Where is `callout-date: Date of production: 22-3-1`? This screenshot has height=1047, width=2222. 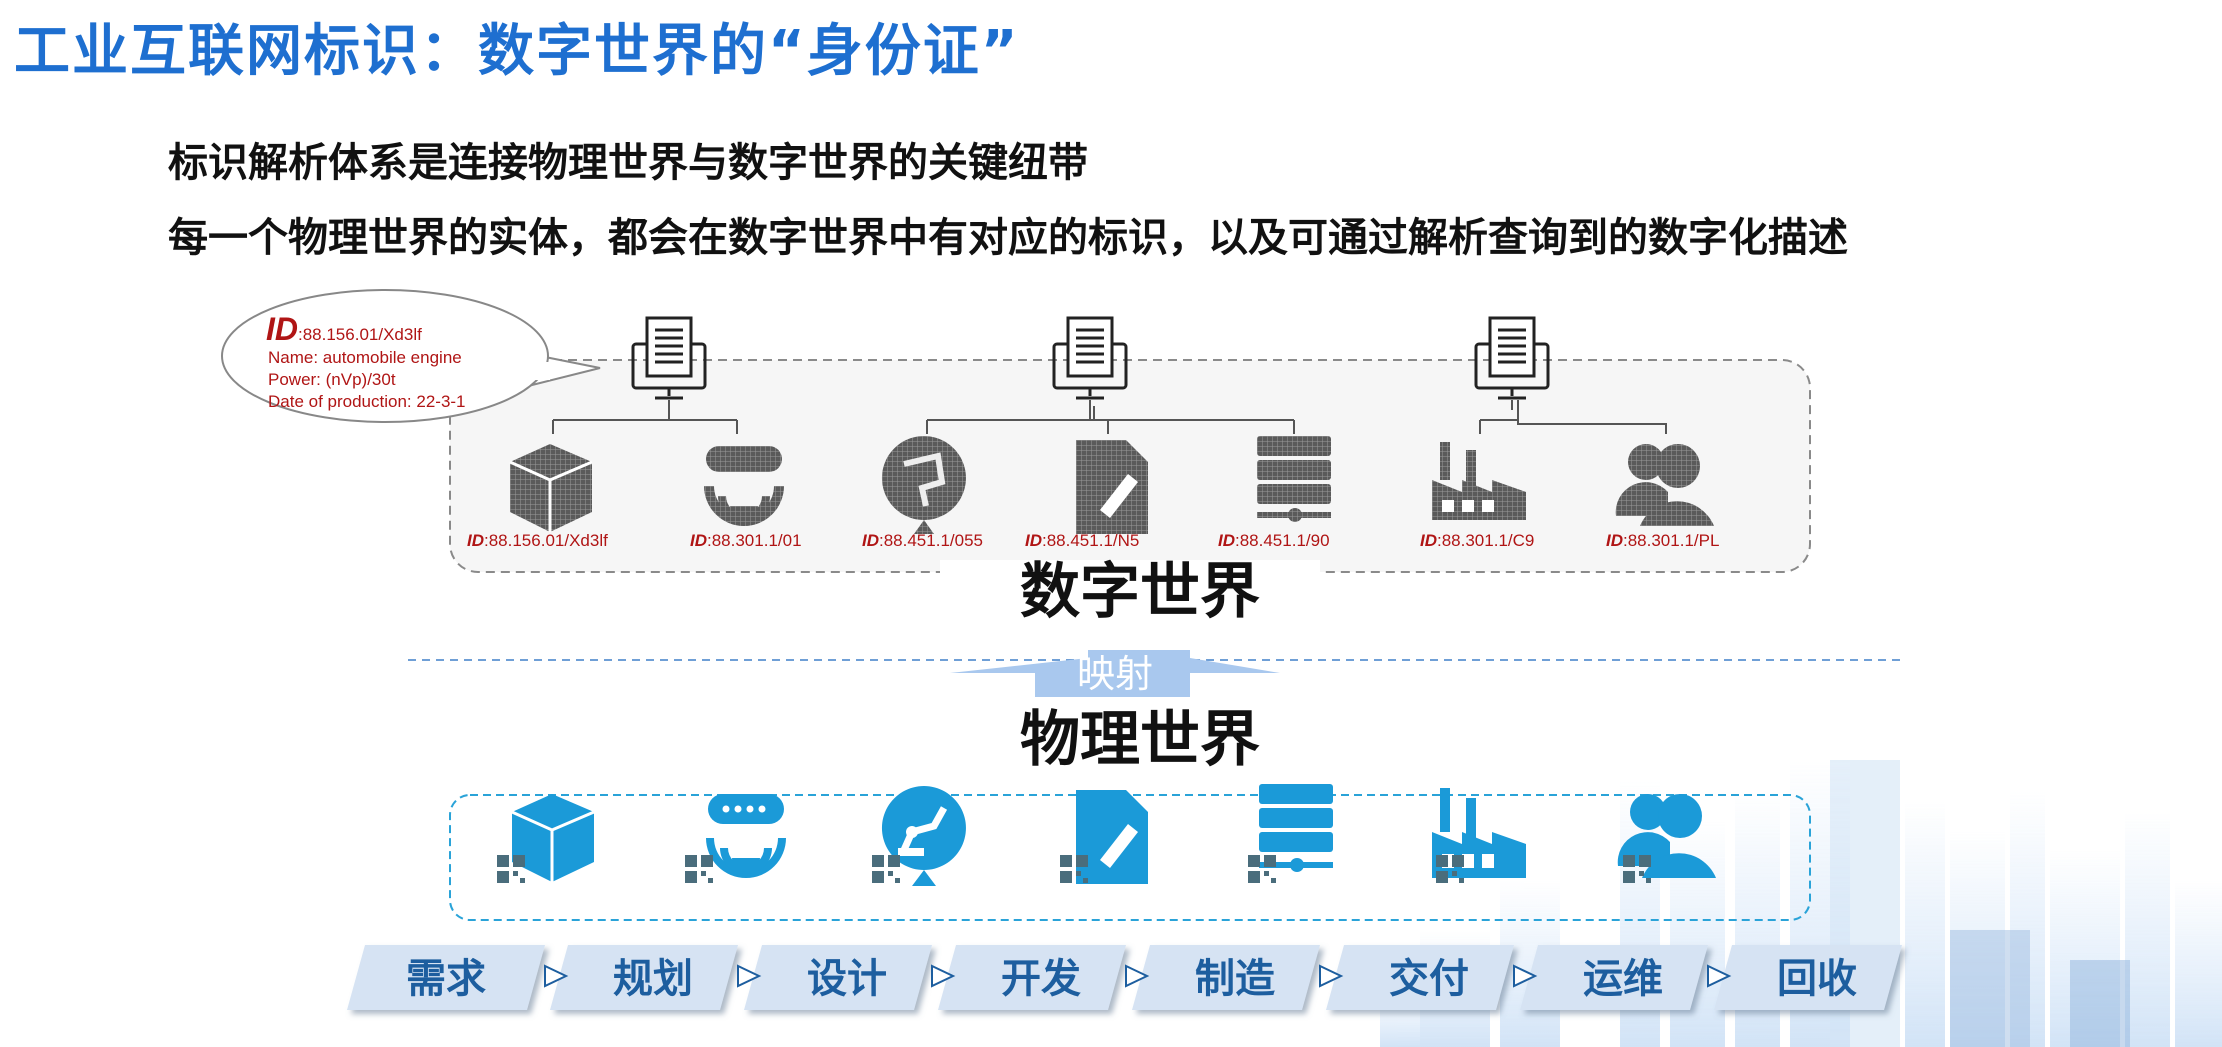 callout-date: Date of production: 22-3-1 is located at coordinates (367, 401).